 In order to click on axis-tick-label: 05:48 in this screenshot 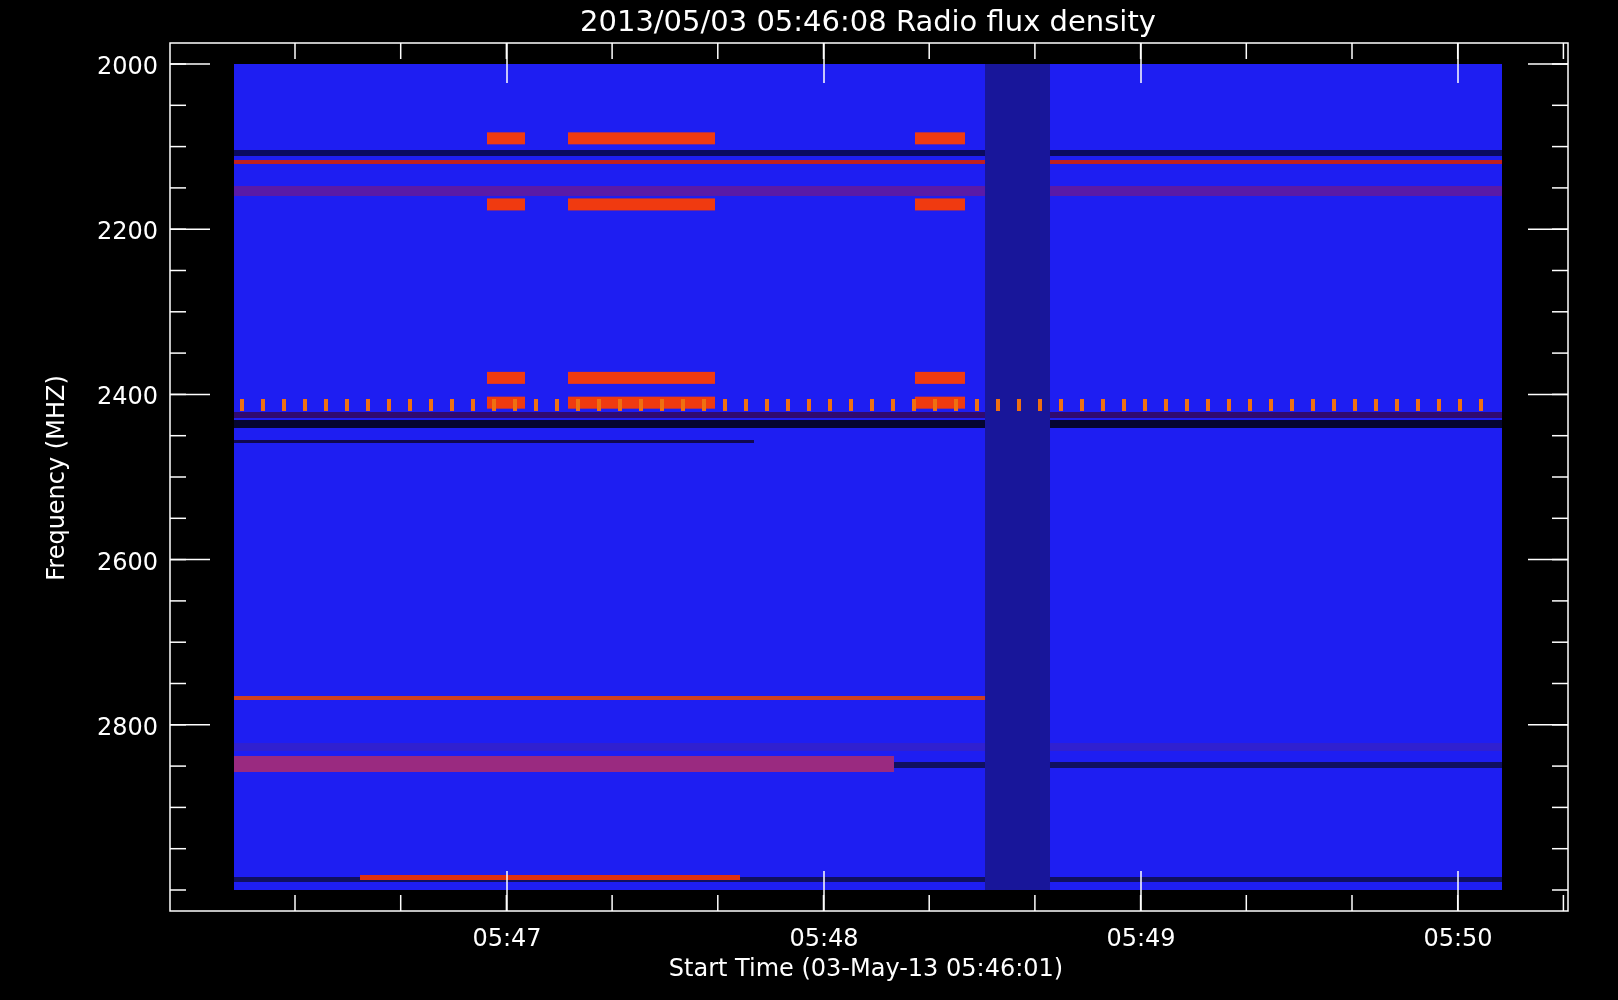, I will do `click(824, 938)`.